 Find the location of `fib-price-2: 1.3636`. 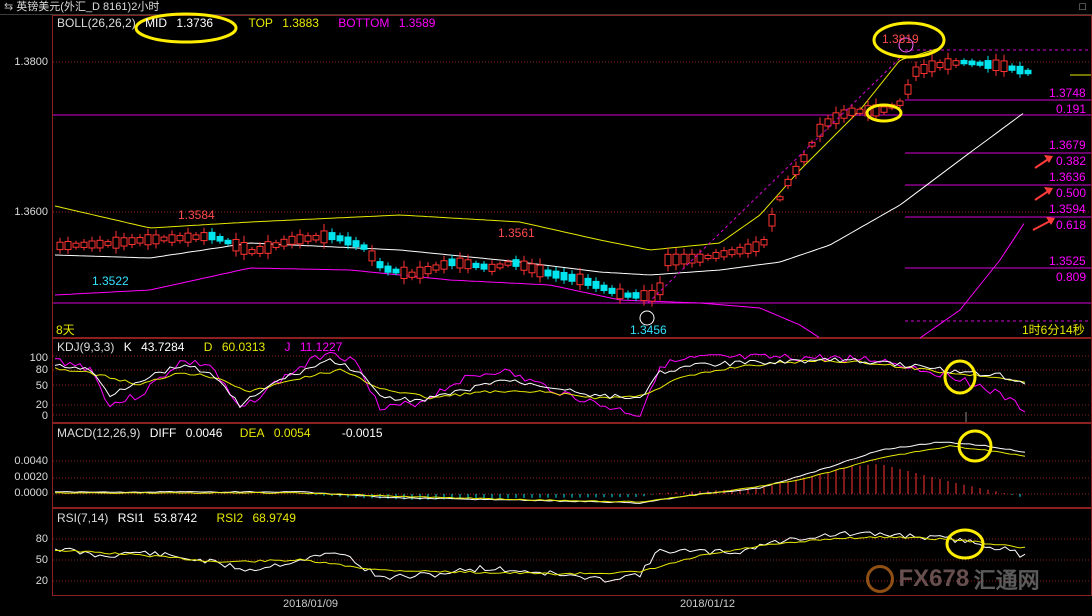

fib-price-2: 1.3636 is located at coordinates (1067, 177).